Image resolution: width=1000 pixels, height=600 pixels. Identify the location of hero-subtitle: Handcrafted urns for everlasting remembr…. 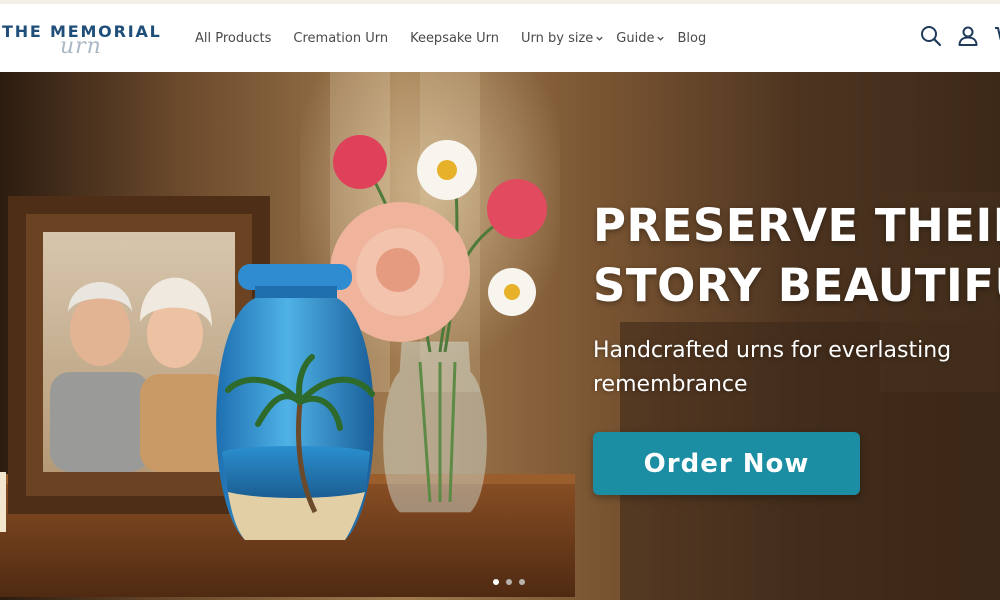
(796, 368).